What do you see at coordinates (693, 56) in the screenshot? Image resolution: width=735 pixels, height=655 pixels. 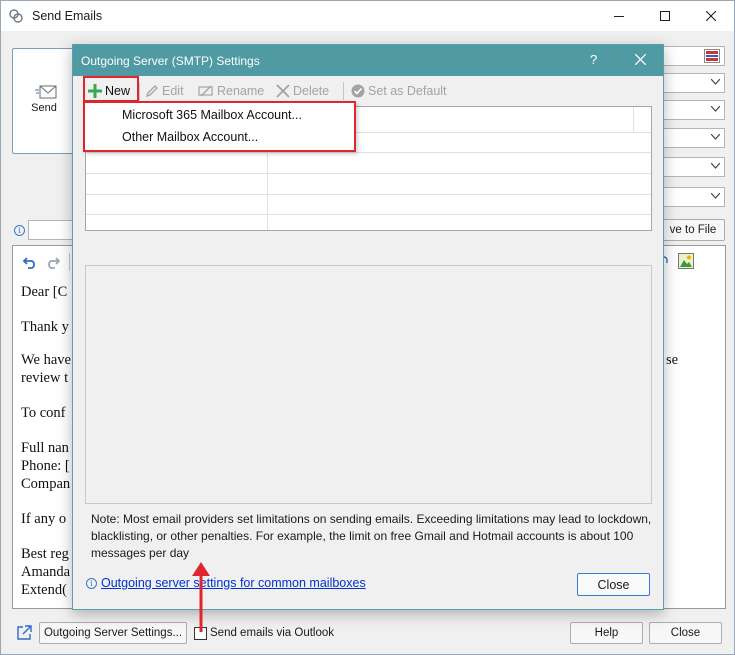 I see `from-field` at bounding box center [693, 56].